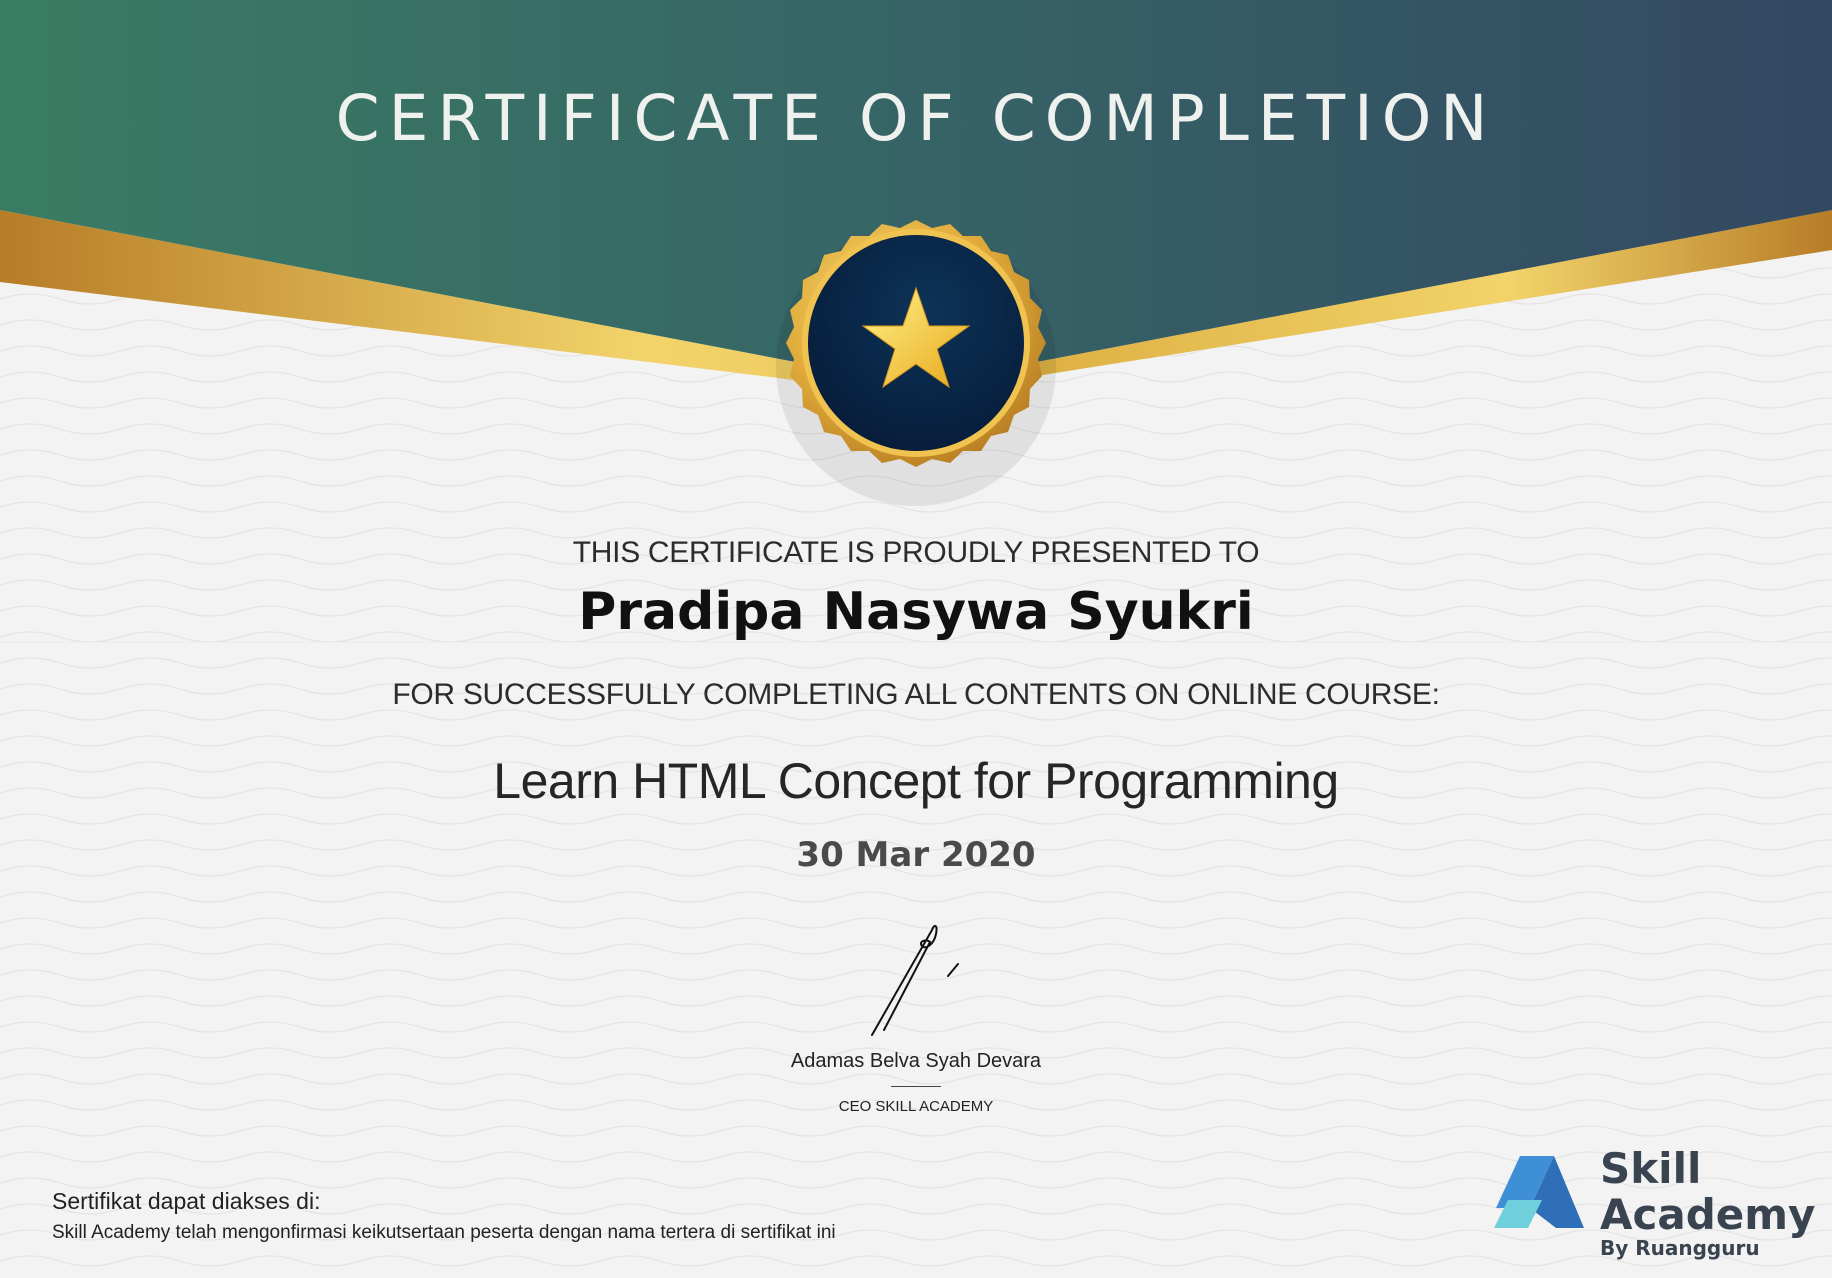  Describe the element at coordinates (1708, 1214) in the screenshot. I see `logo-word-academy: Academy` at that location.